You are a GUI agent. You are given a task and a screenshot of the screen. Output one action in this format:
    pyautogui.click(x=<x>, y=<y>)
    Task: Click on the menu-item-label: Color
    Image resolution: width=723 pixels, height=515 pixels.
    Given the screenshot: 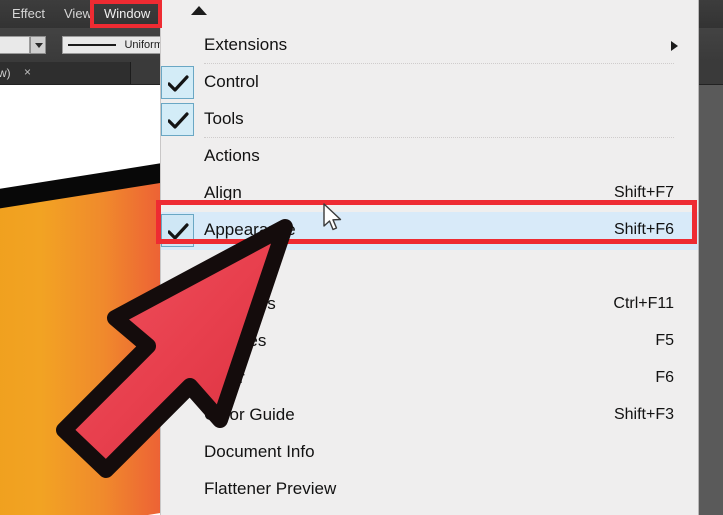 What is the action you would take?
    pyautogui.click(x=224, y=377)
    